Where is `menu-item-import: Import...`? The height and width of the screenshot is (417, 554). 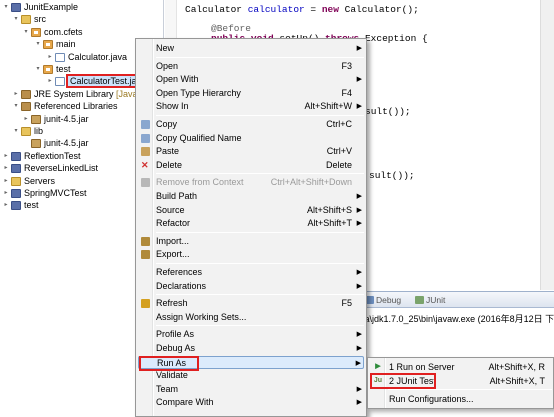 menu-item-import: Import... is located at coordinates (251, 241).